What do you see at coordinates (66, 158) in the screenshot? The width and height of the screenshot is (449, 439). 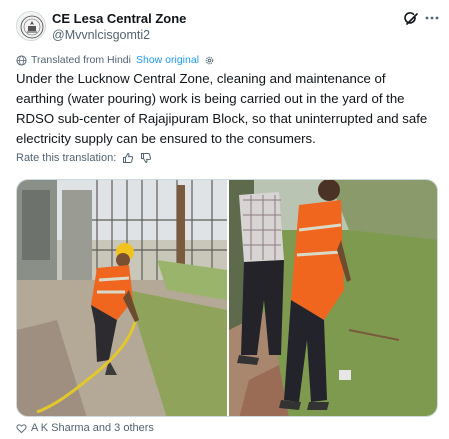 I see `rate-translation-label: Rate this translation:` at bounding box center [66, 158].